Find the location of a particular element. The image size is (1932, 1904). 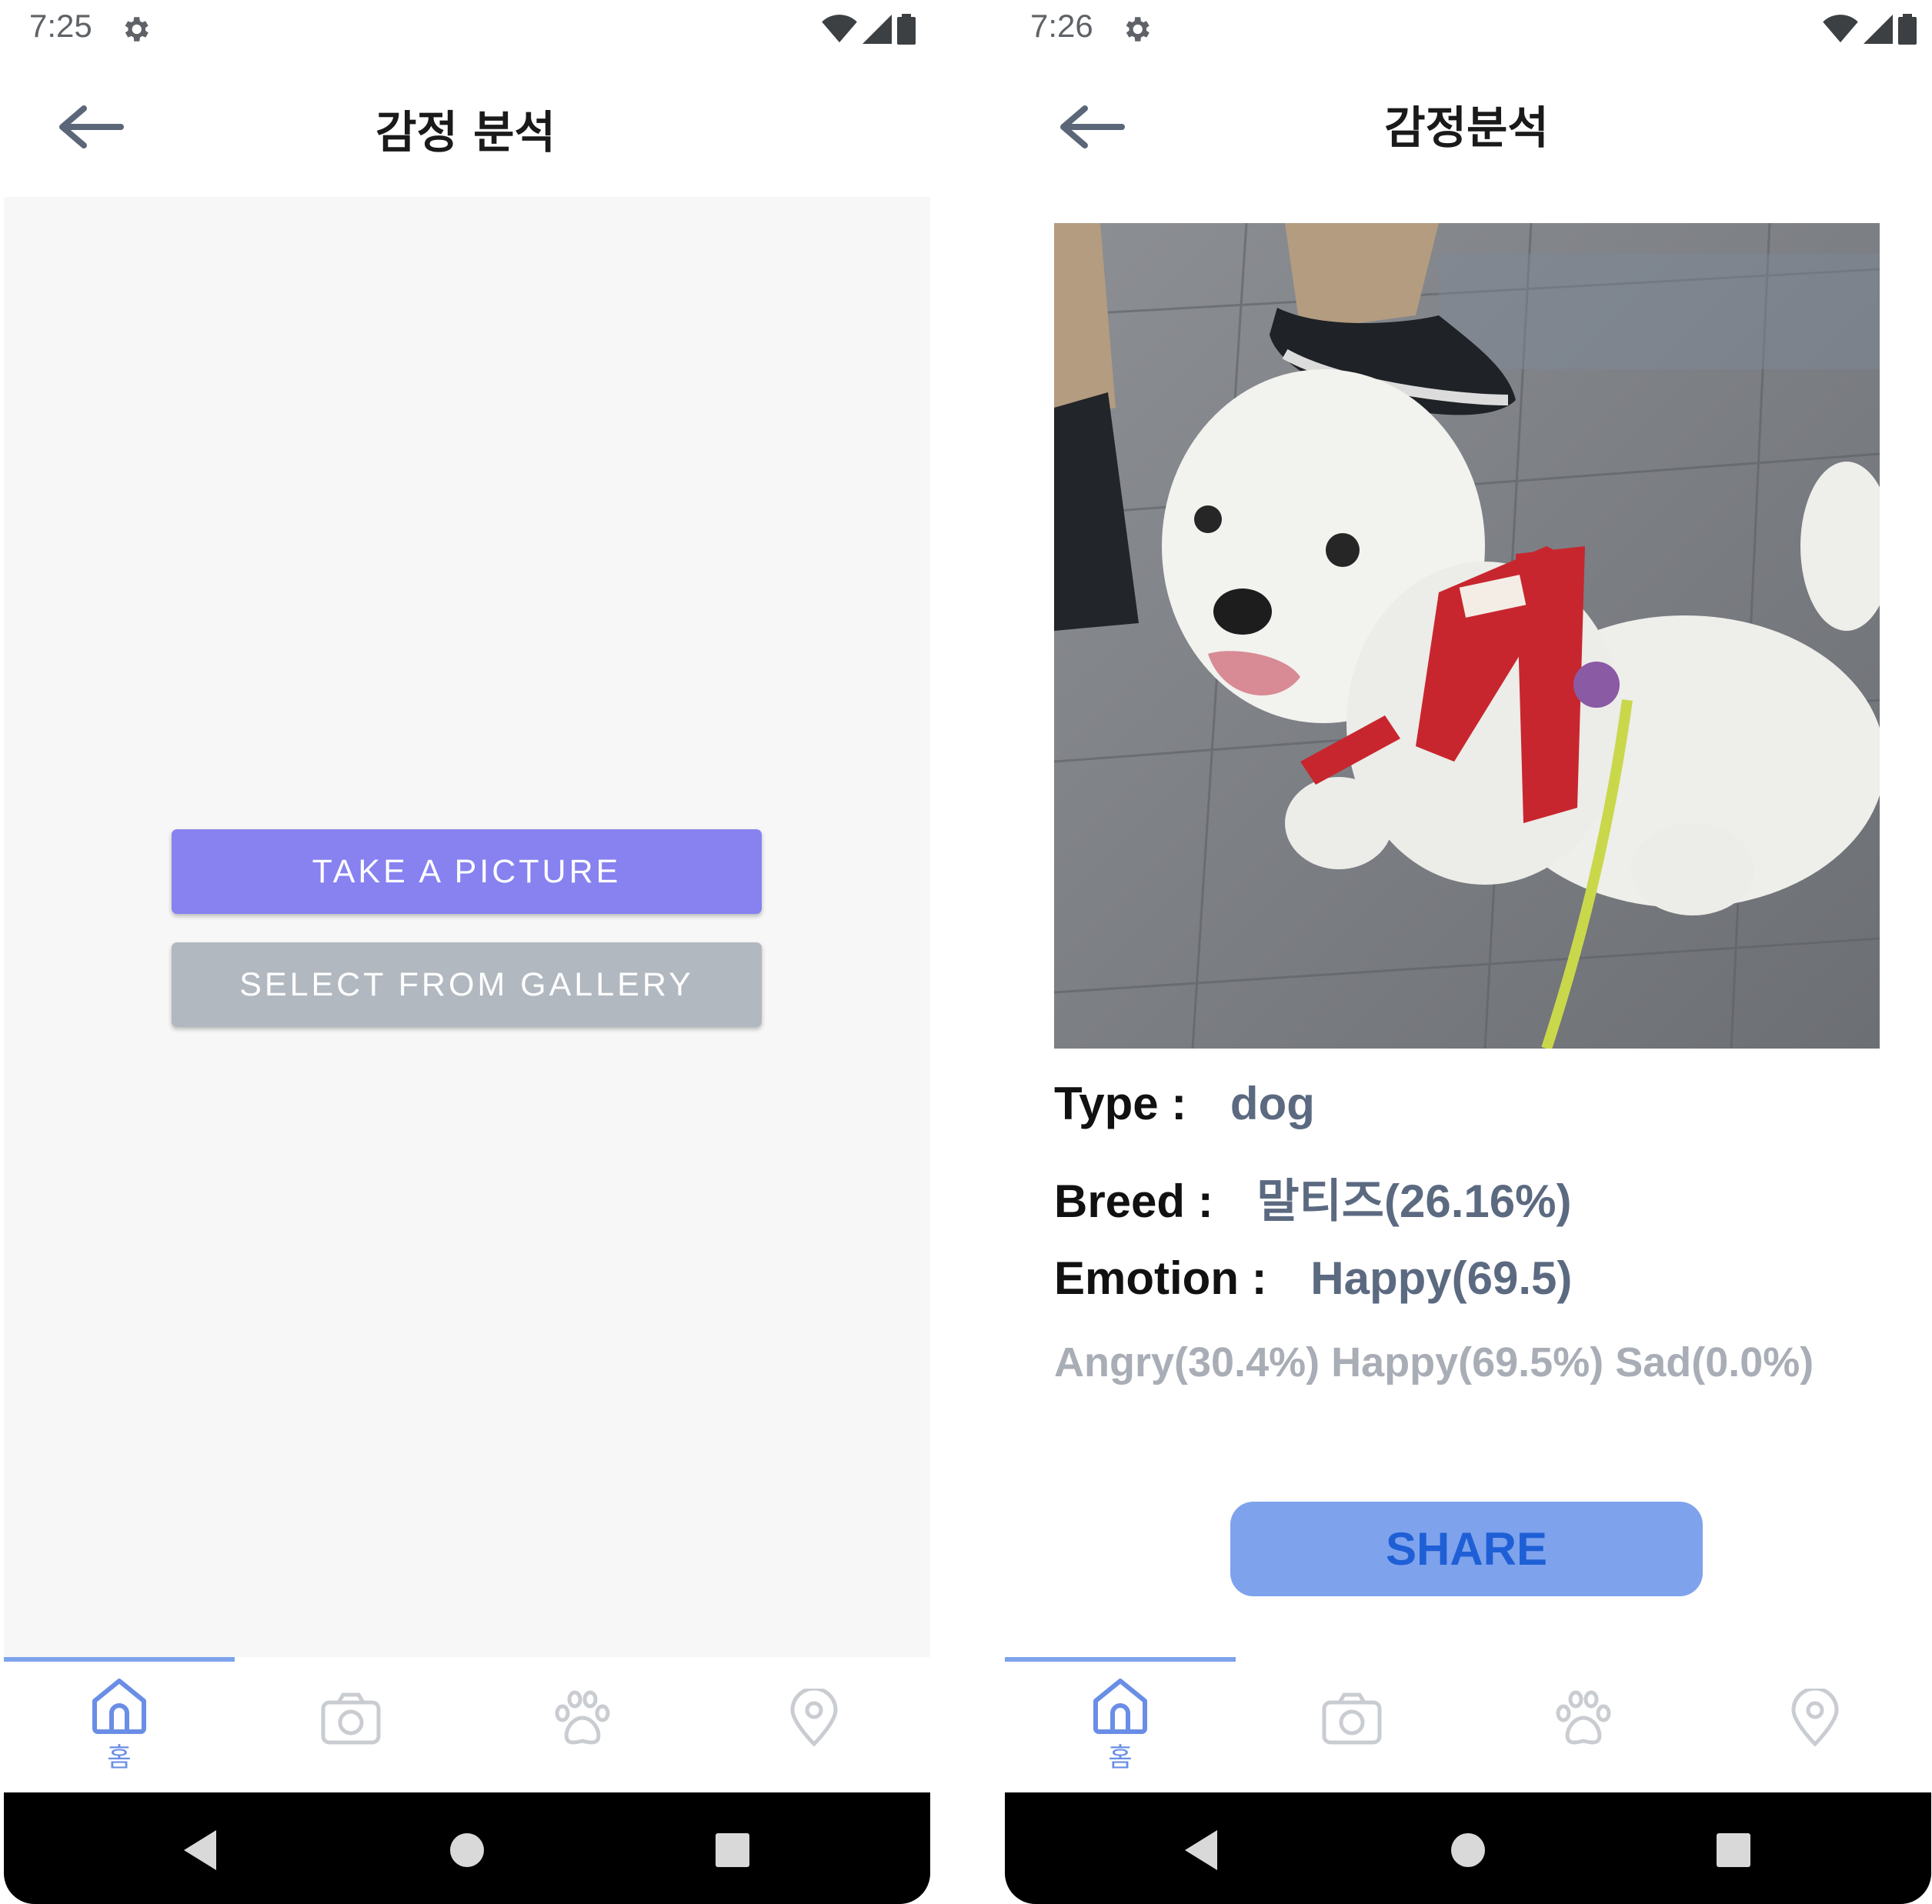

app-header: 감정 분석 is located at coordinates (466, 127).